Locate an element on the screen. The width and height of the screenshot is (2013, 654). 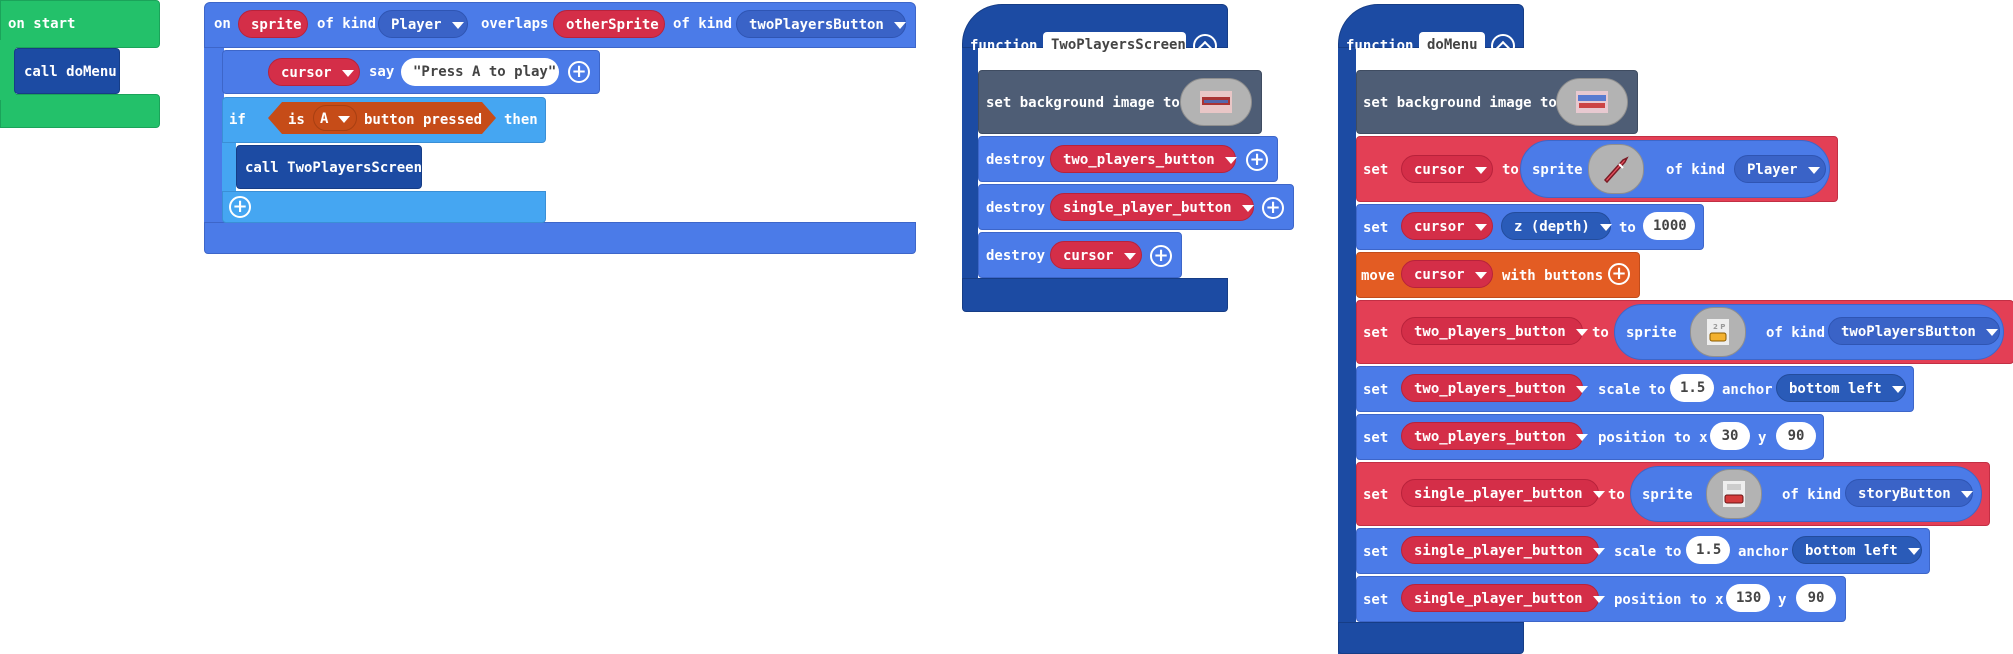
to-label-1: to is located at coordinates (1510, 170).